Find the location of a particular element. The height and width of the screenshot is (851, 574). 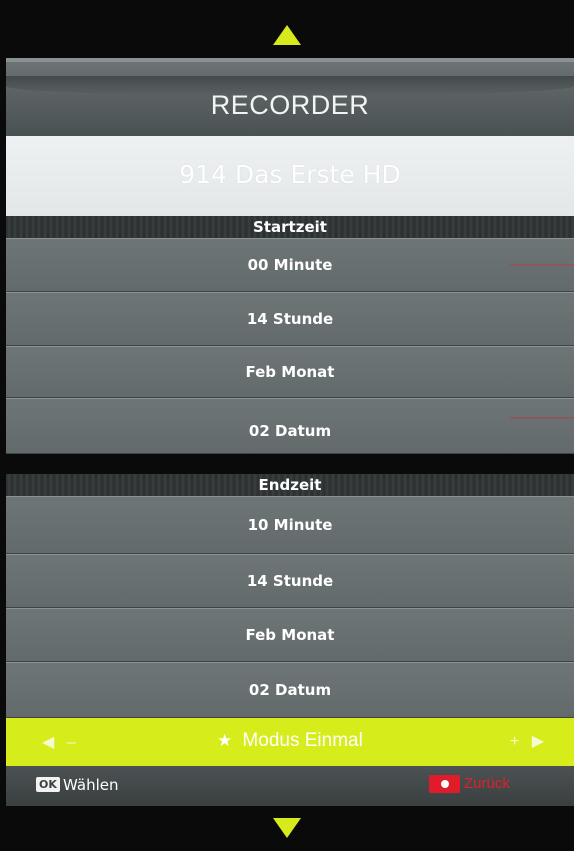

back-key-icon is located at coordinates (444, 784).